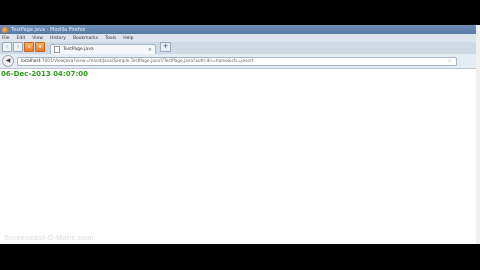 This screenshot has width=480, height=270. I want to click on recorder-watermark: Screencast-O-Matic.com, so click(49, 237).